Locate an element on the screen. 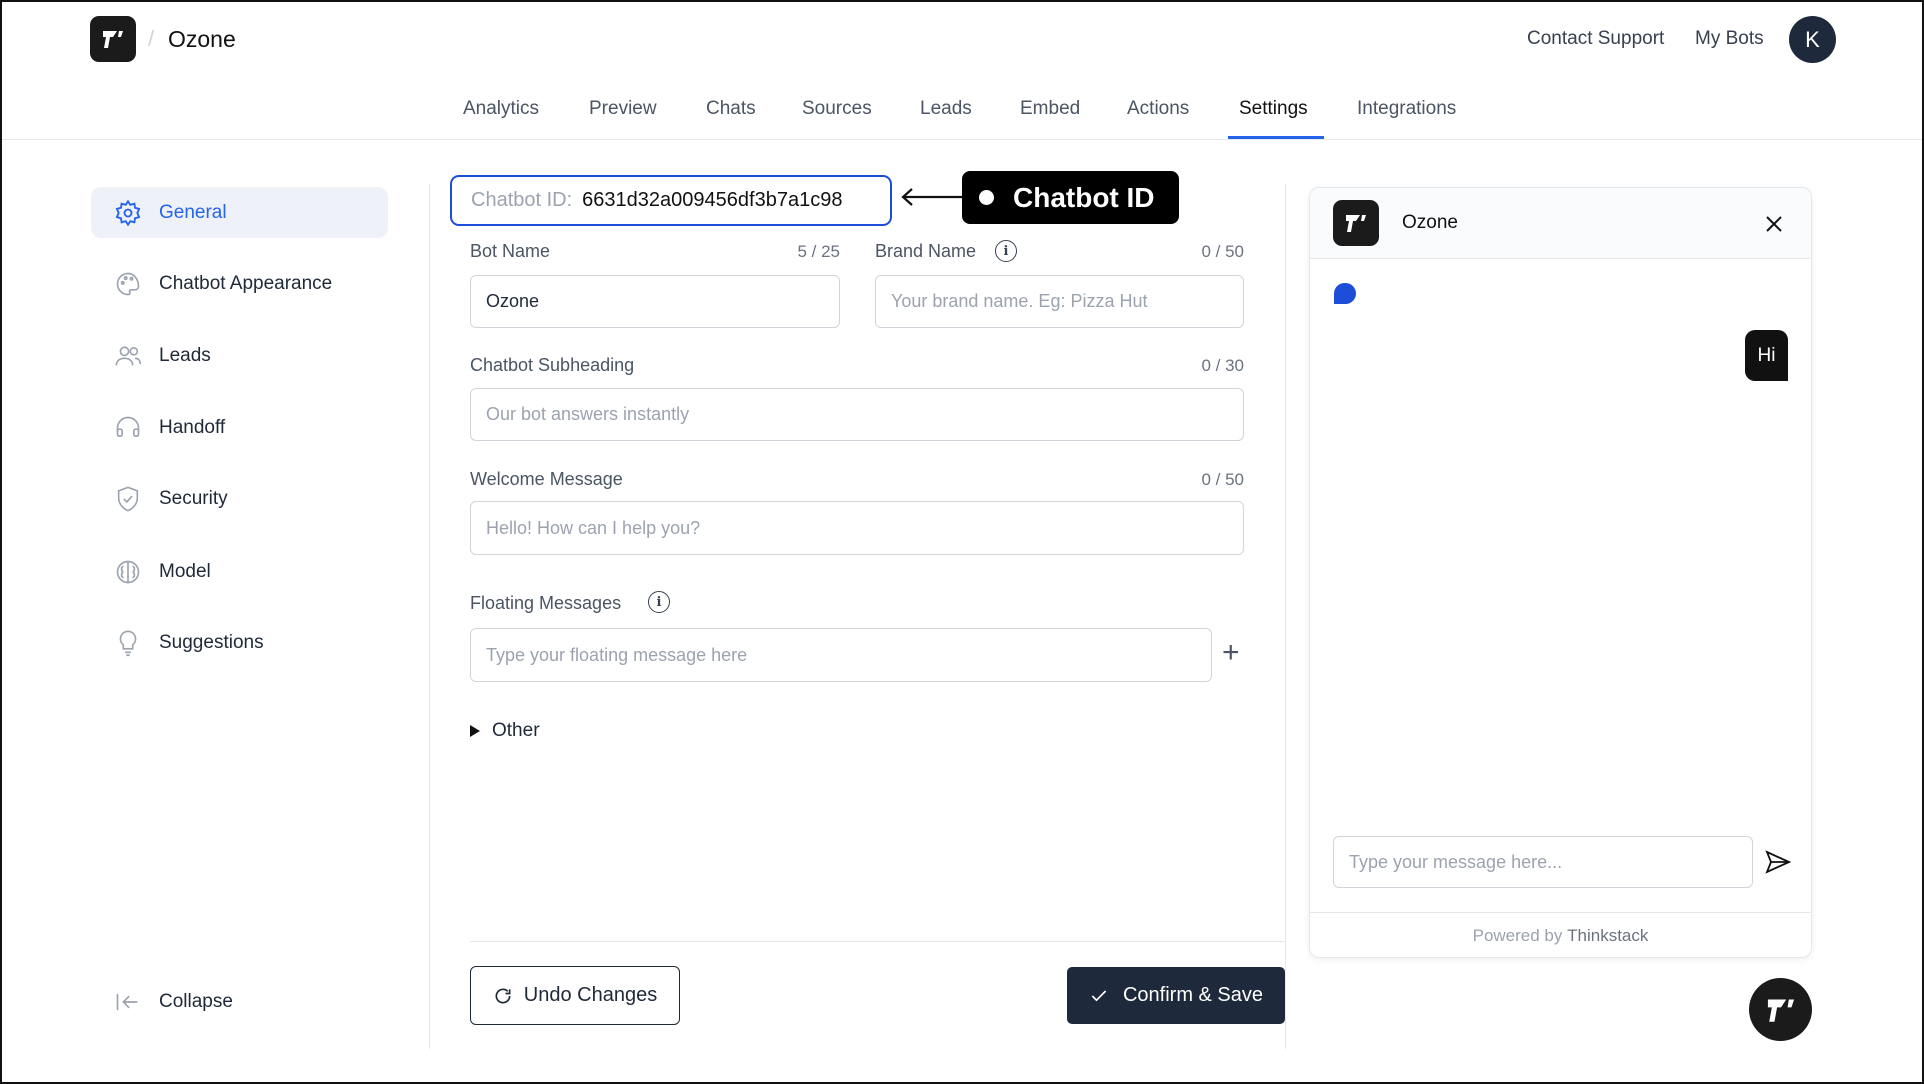 The height and width of the screenshot is (1084, 1924). refresh-icon is located at coordinates (503, 996).